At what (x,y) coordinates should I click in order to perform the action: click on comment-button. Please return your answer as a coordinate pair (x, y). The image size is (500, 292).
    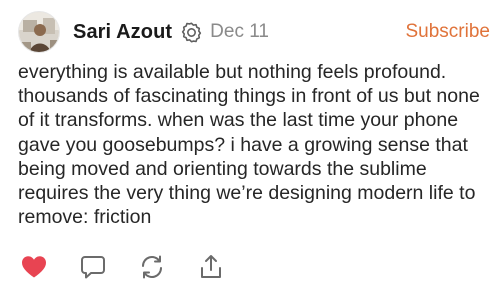
    Looking at the image, I should click on (93, 267).